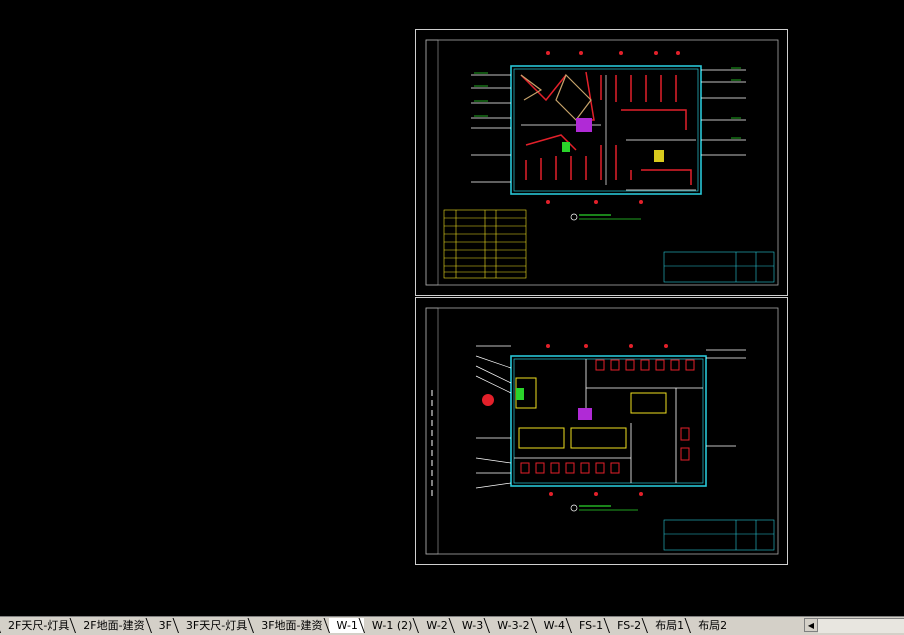  I want to click on horizontal-scrollbar: ◀, so click(854, 625).